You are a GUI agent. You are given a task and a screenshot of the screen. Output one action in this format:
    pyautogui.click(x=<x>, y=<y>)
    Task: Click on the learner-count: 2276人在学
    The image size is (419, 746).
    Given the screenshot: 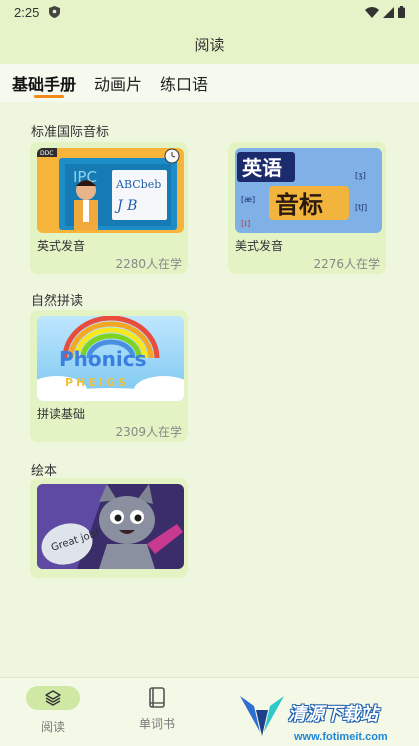 What is the action you would take?
    pyautogui.click(x=346, y=264)
    